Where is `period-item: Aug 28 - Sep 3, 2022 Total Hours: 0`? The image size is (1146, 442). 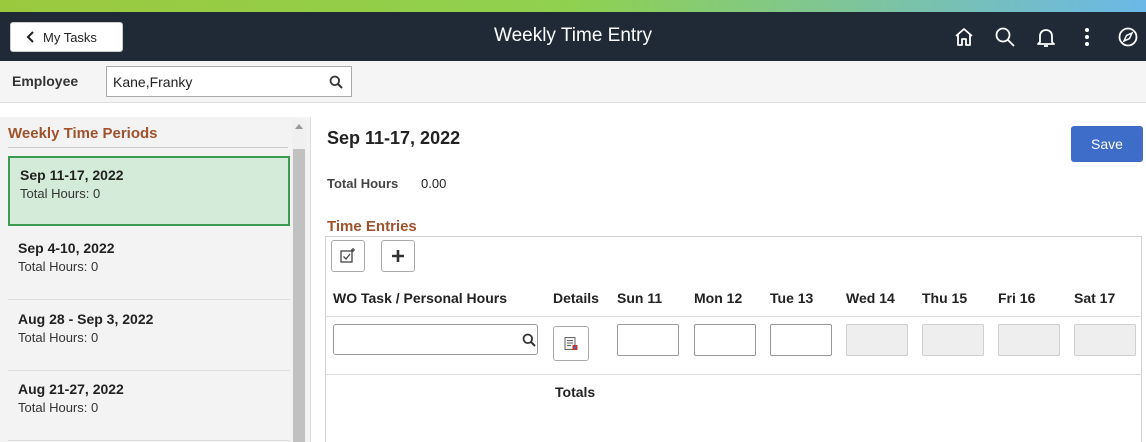 period-item: Aug 28 - Sep 3, 2022 Total Hours: 0 is located at coordinates (149, 336).